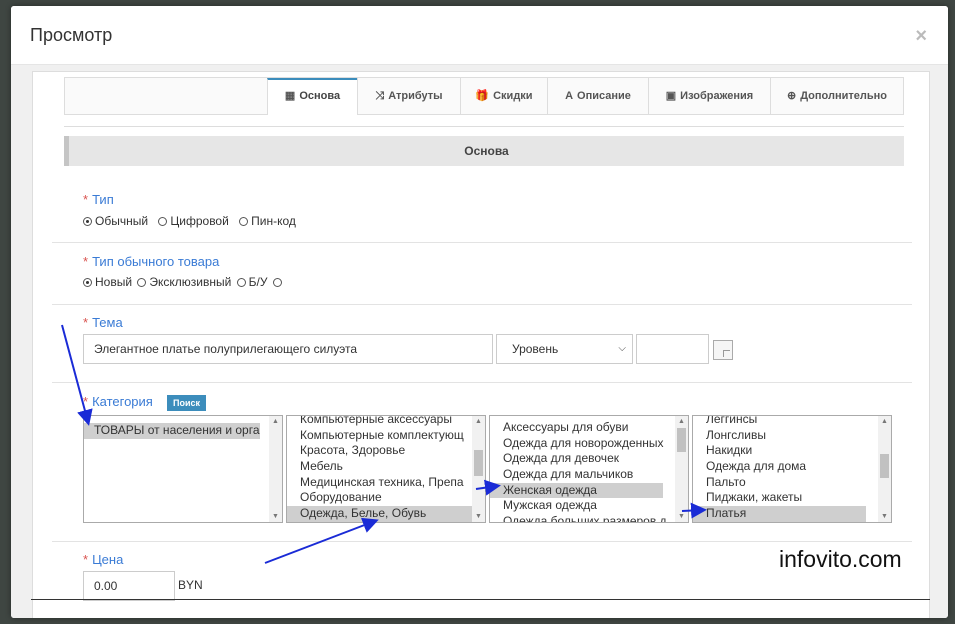 The height and width of the screenshot is (624, 955). What do you see at coordinates (840, 559) in the screenshot?
I see `watermark: infovito.com` at bounding box center [840, 559].